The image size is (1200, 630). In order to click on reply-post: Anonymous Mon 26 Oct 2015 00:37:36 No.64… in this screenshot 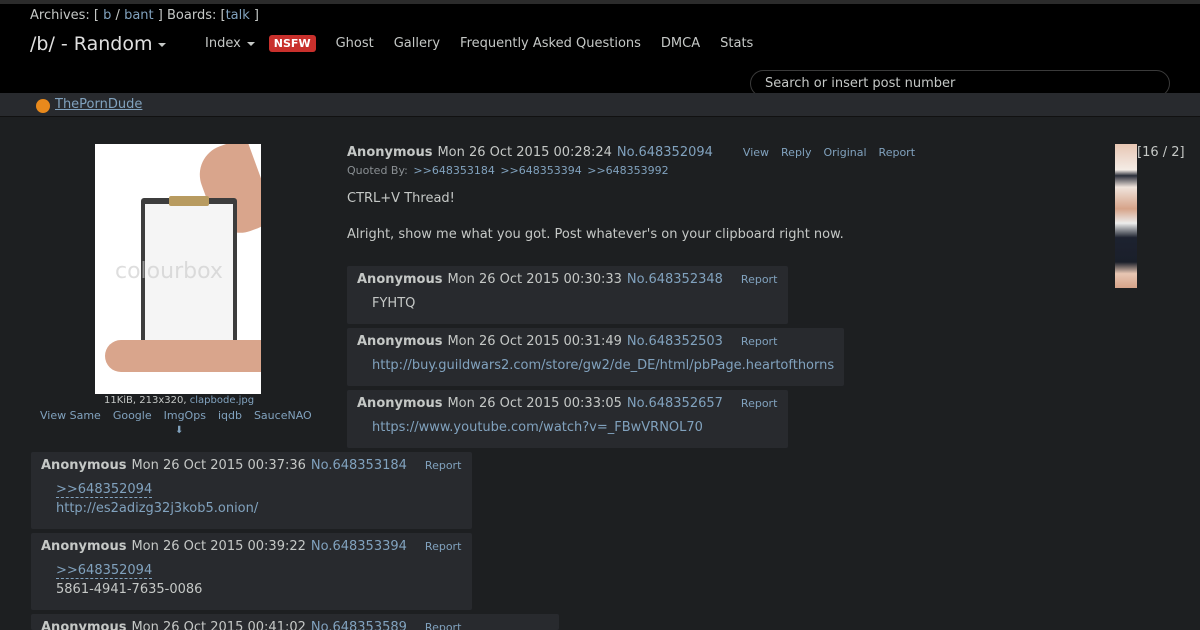, I will do `click(251, 490)`.